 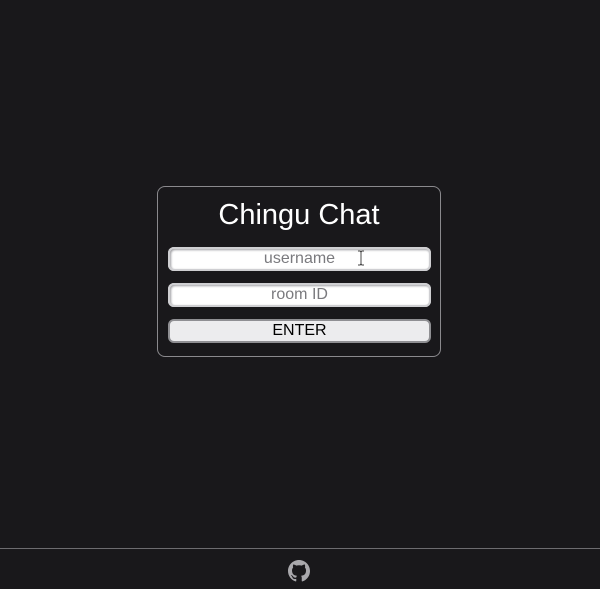 I want to click on enter-button: ENTER, so click(x=299, y=331).